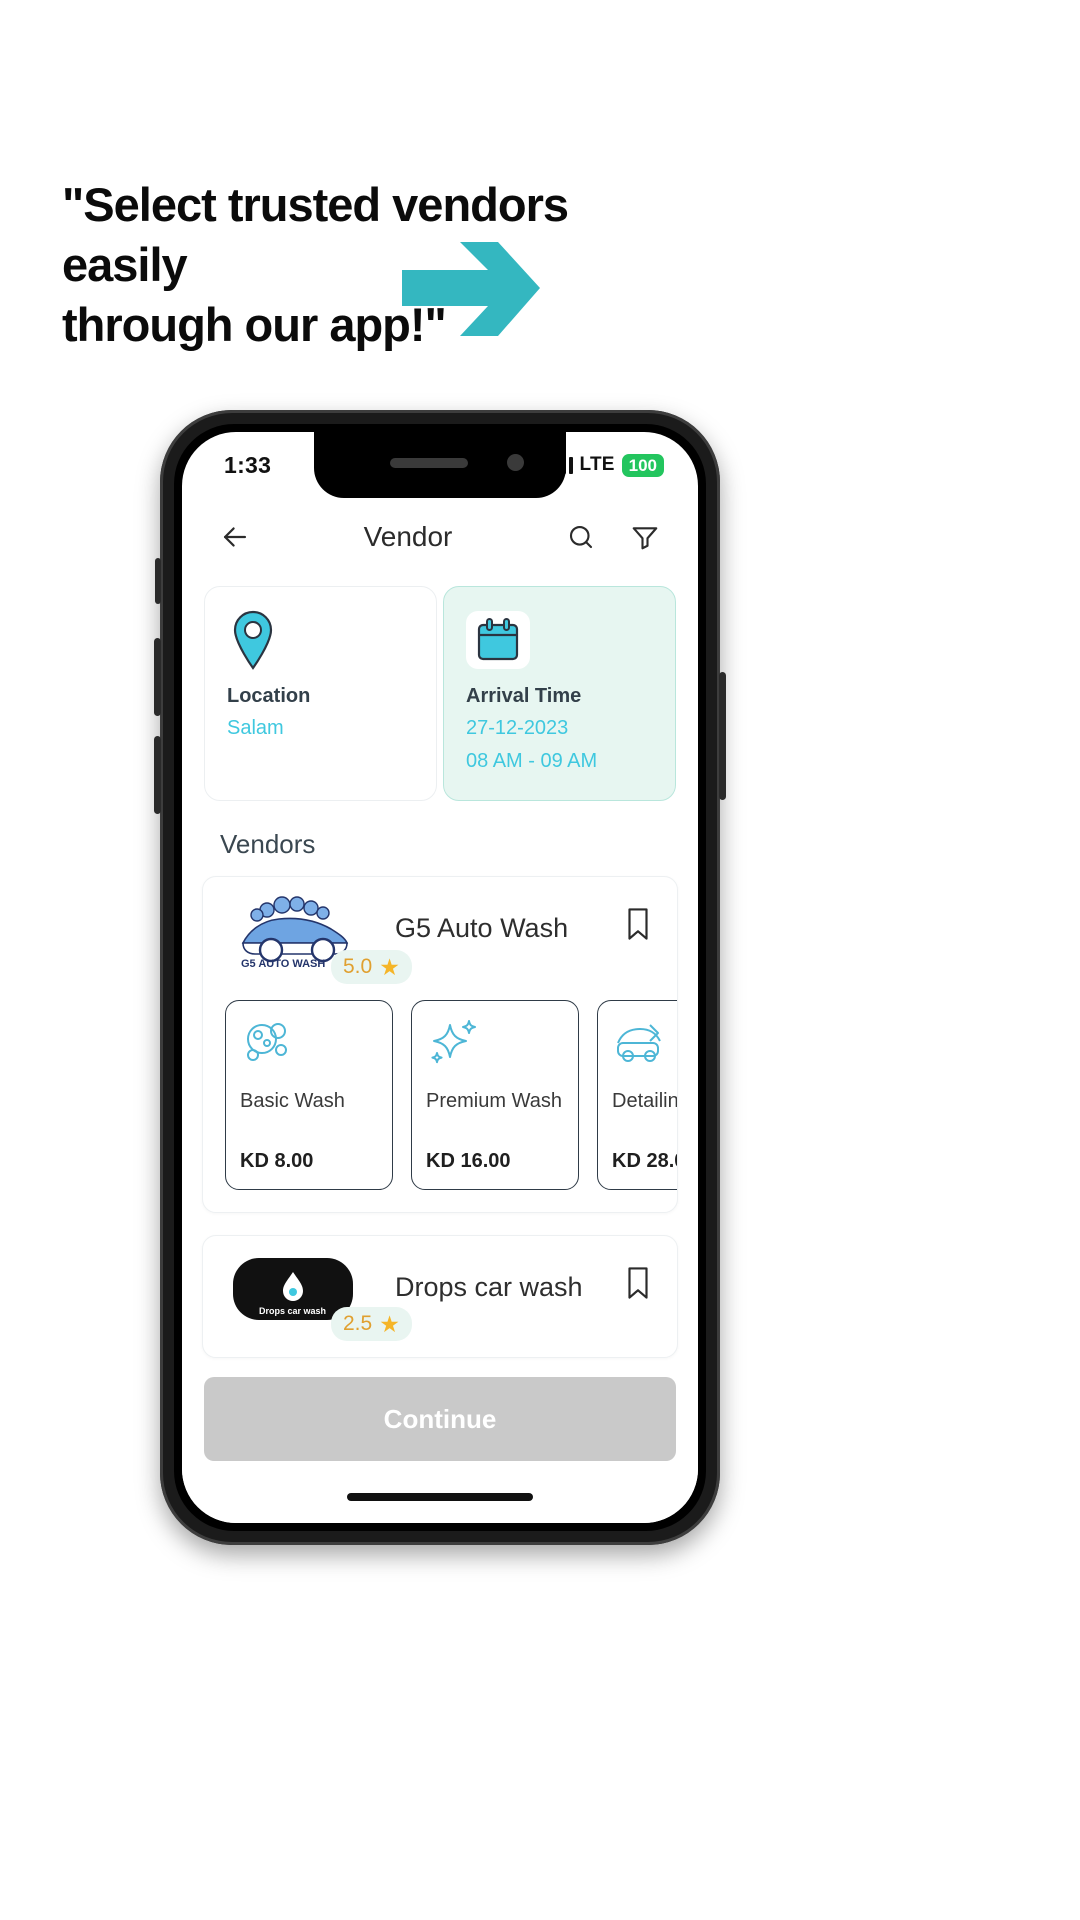 The height and width of the screenshot is (1920, 1080). What do you see at coordinates (277, 1161) in the screenshot?
I see `service-price: KD 8.00` at bounding box center [277, 1161].